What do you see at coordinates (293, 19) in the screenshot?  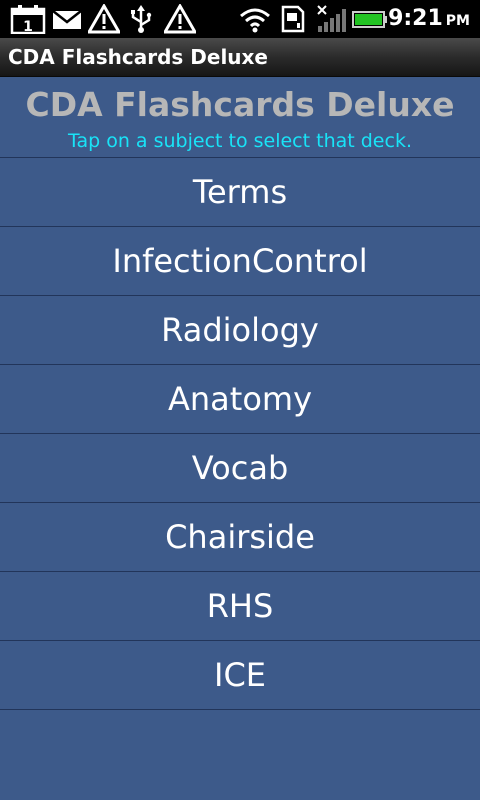 I see `sd-card-icon` at bounding box center [293, 19].